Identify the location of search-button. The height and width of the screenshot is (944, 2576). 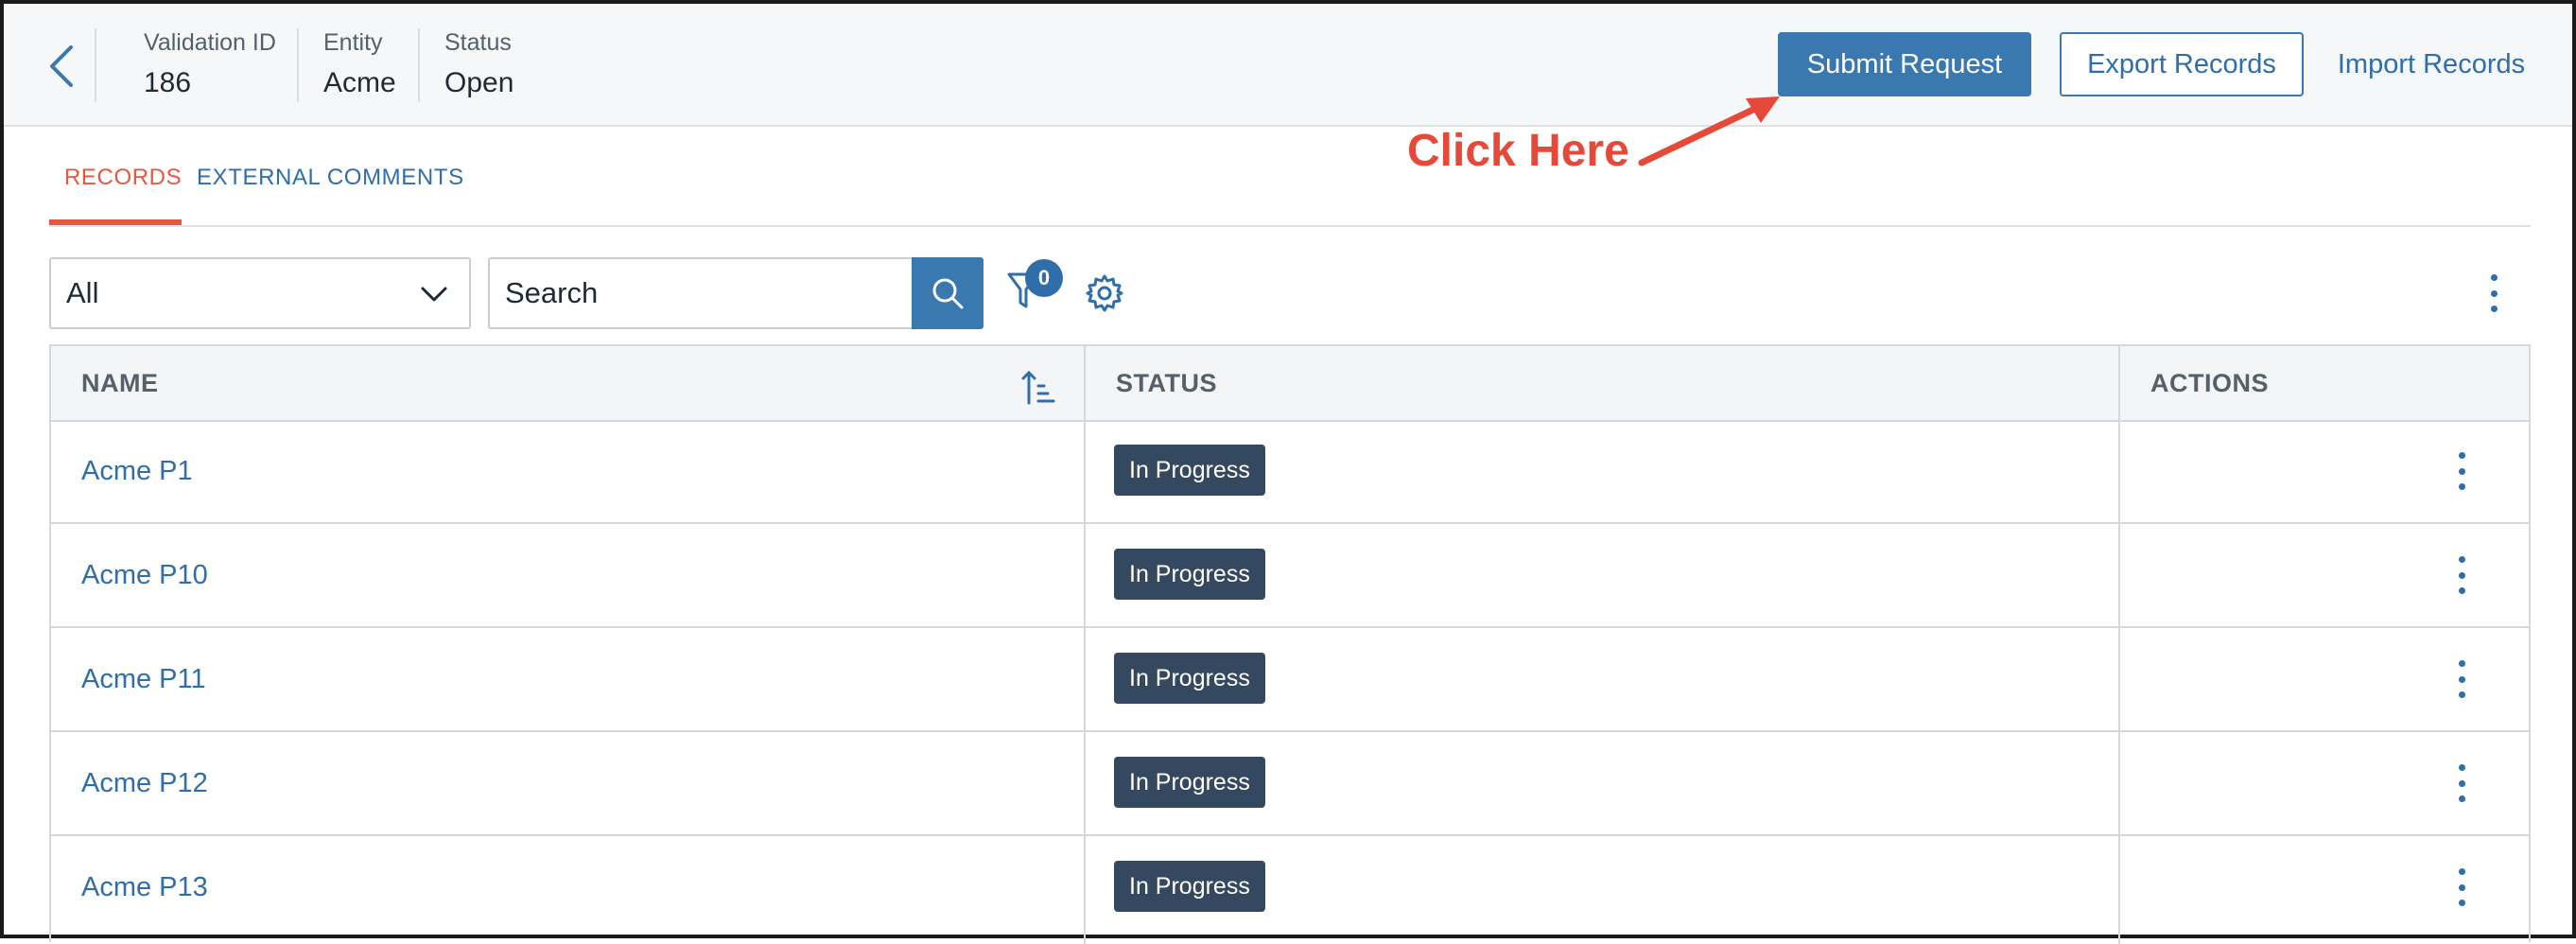
(947, 293).